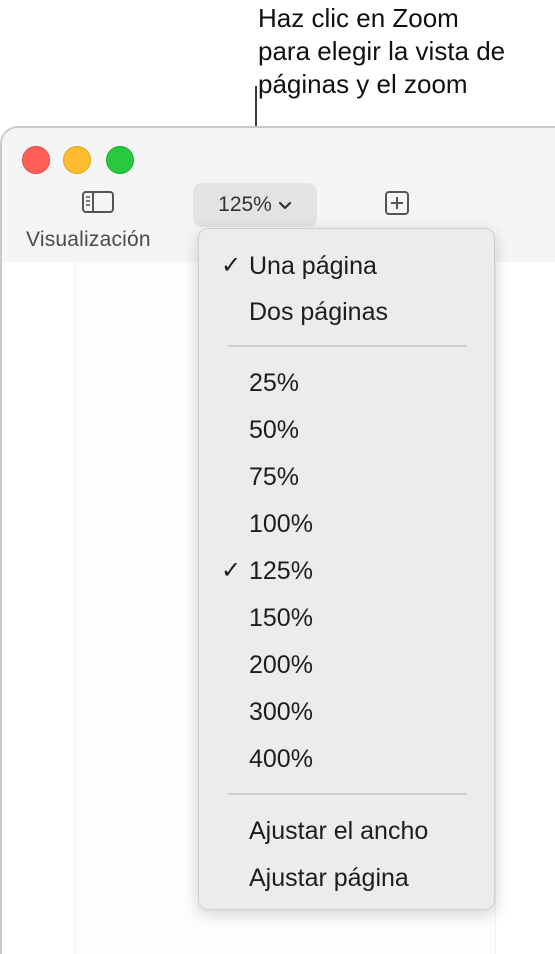 This screenshot has width=555, height=954. I want to click on menu-item-zoom-100: 100%, so click(346, 524).